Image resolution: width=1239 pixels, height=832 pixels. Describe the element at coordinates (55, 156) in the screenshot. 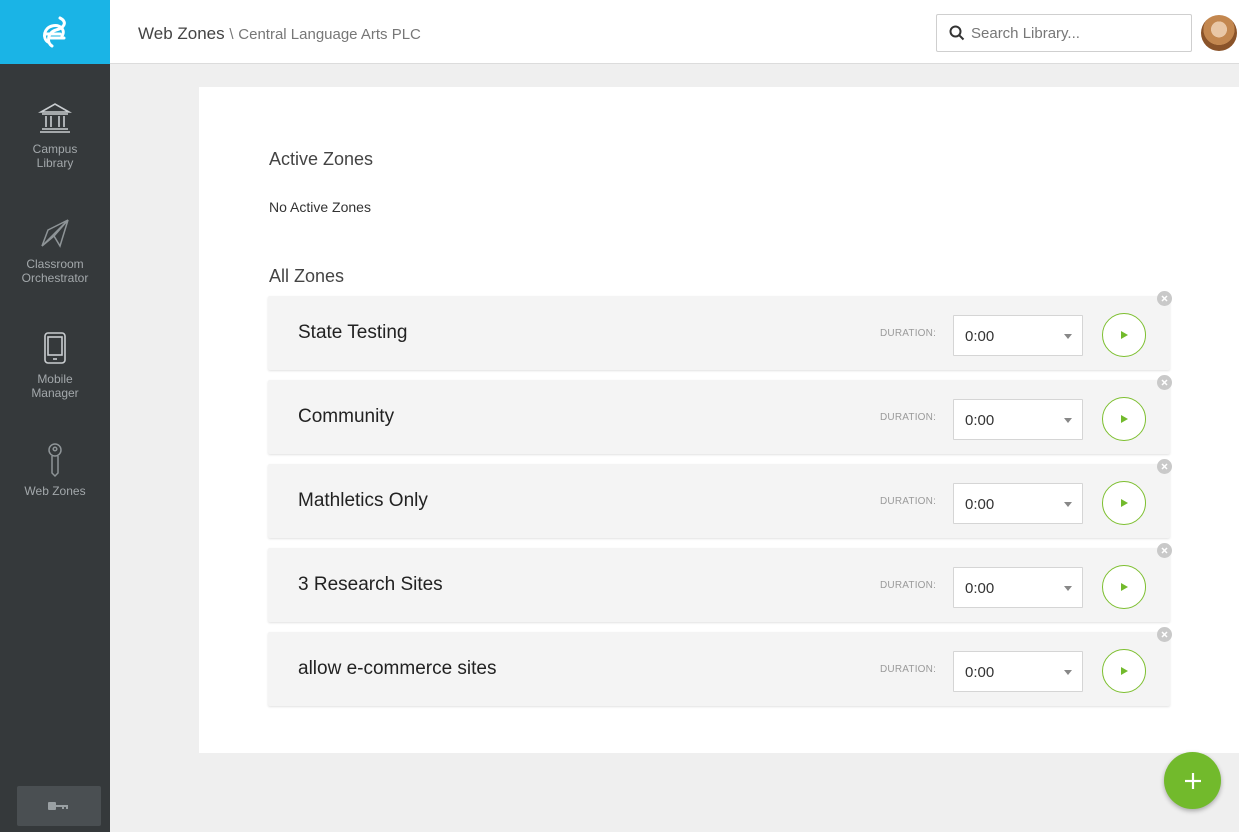

I see `sidebar-item-label: Campus Library` at that location.